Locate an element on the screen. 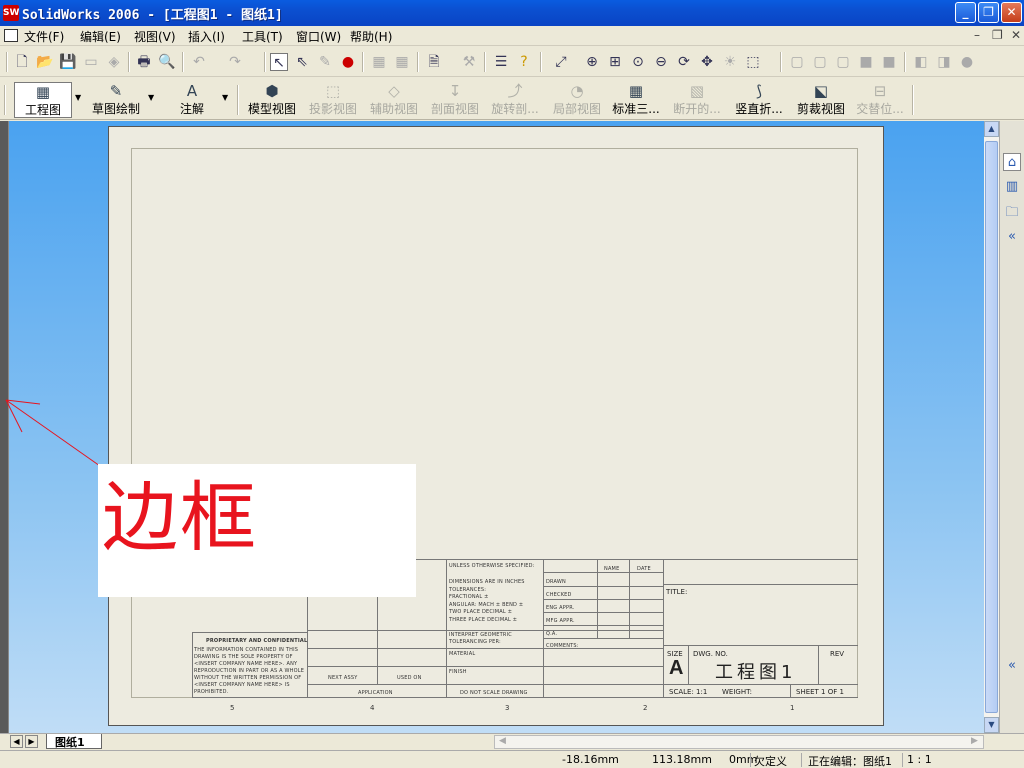 This screenshot has width=1024, height=768. separator is located at coordinates (265, 62).